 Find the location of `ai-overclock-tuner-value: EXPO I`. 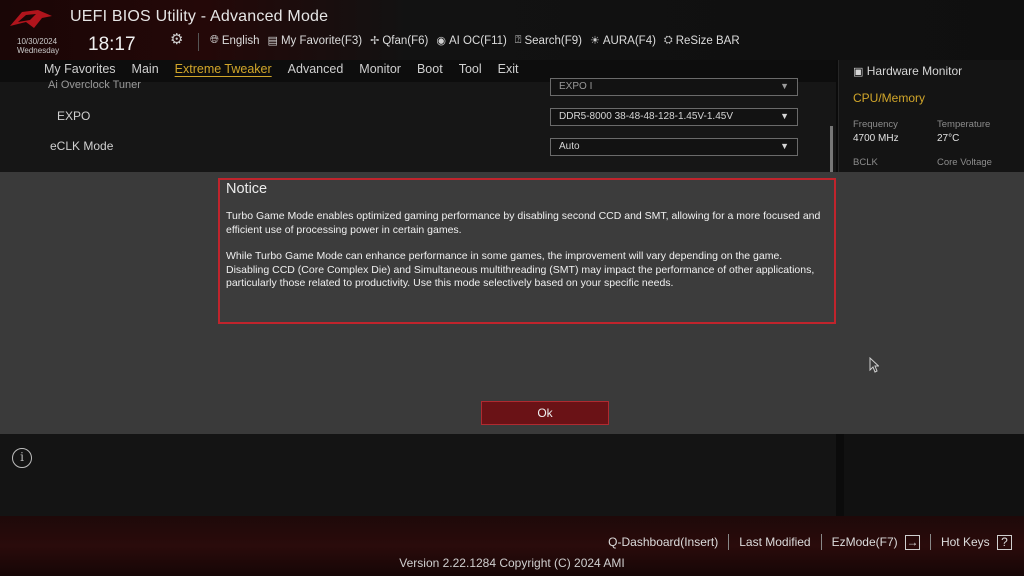

ai-overclock-tuner-value: EXPO I is located at coordinates (576, 86).